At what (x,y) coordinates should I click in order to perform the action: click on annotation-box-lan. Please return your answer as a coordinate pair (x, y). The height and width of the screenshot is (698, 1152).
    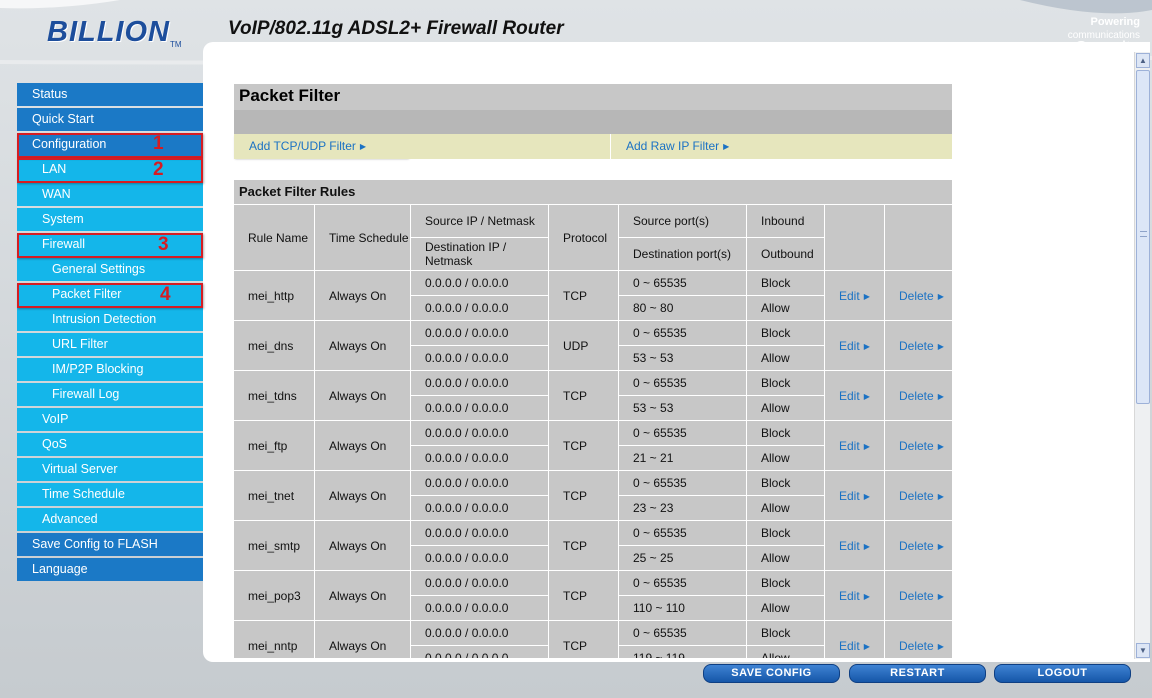
    Looking at the image, I should click on (110, 170).